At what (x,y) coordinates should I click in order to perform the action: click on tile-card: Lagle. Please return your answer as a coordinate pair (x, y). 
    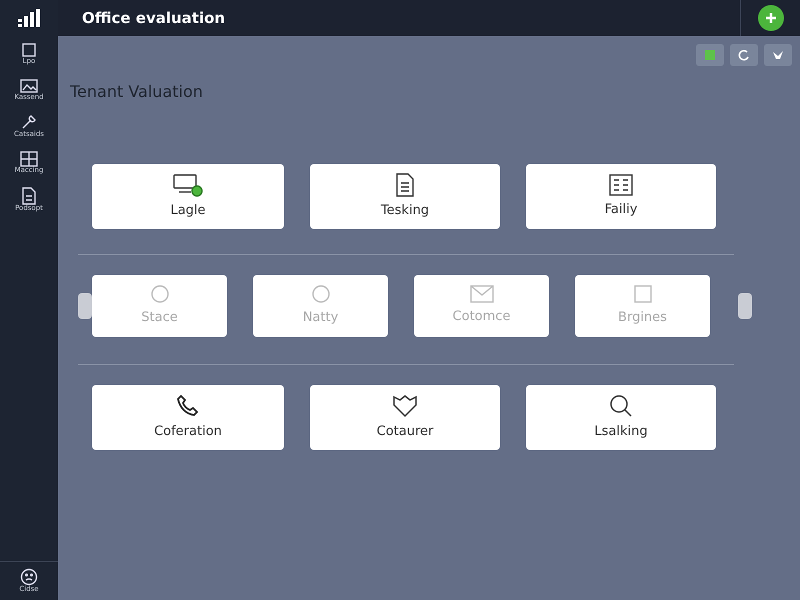
    Looking at the image, I should click on (188, 196).